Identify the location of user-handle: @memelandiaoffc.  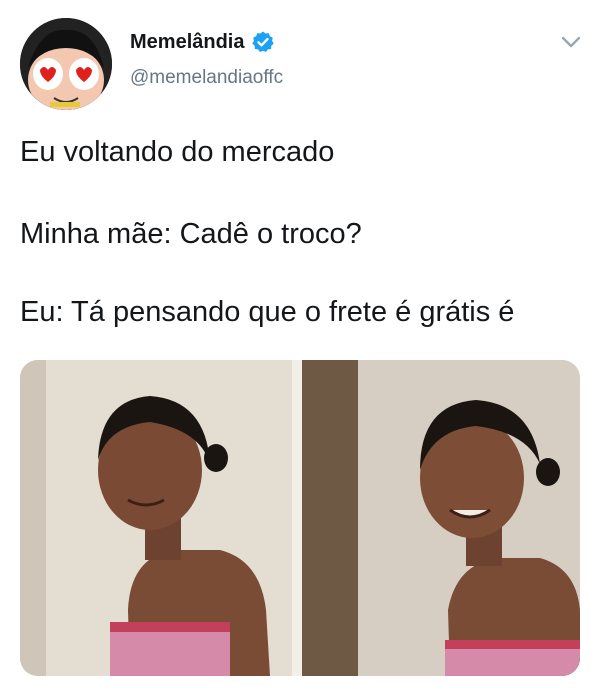
(206, 78).